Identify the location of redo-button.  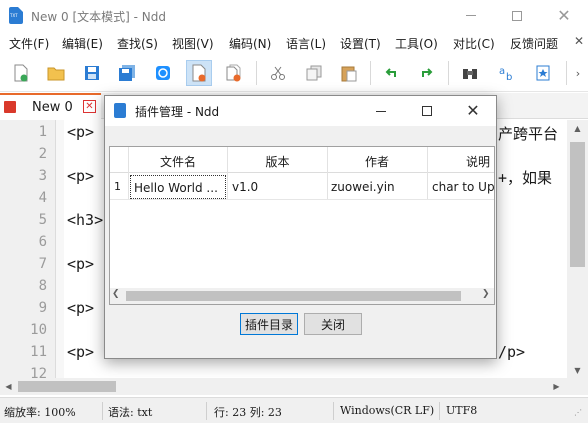
(427, 73).